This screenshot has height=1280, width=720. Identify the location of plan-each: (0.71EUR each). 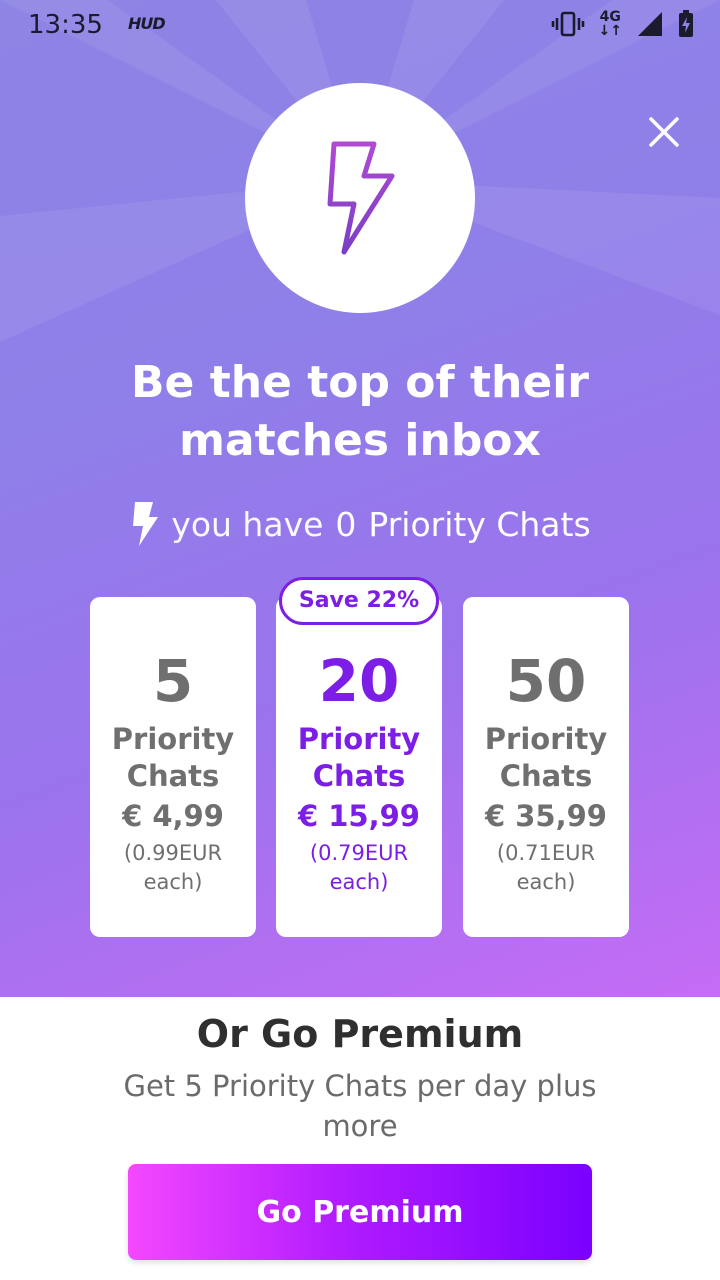
(546, 868).